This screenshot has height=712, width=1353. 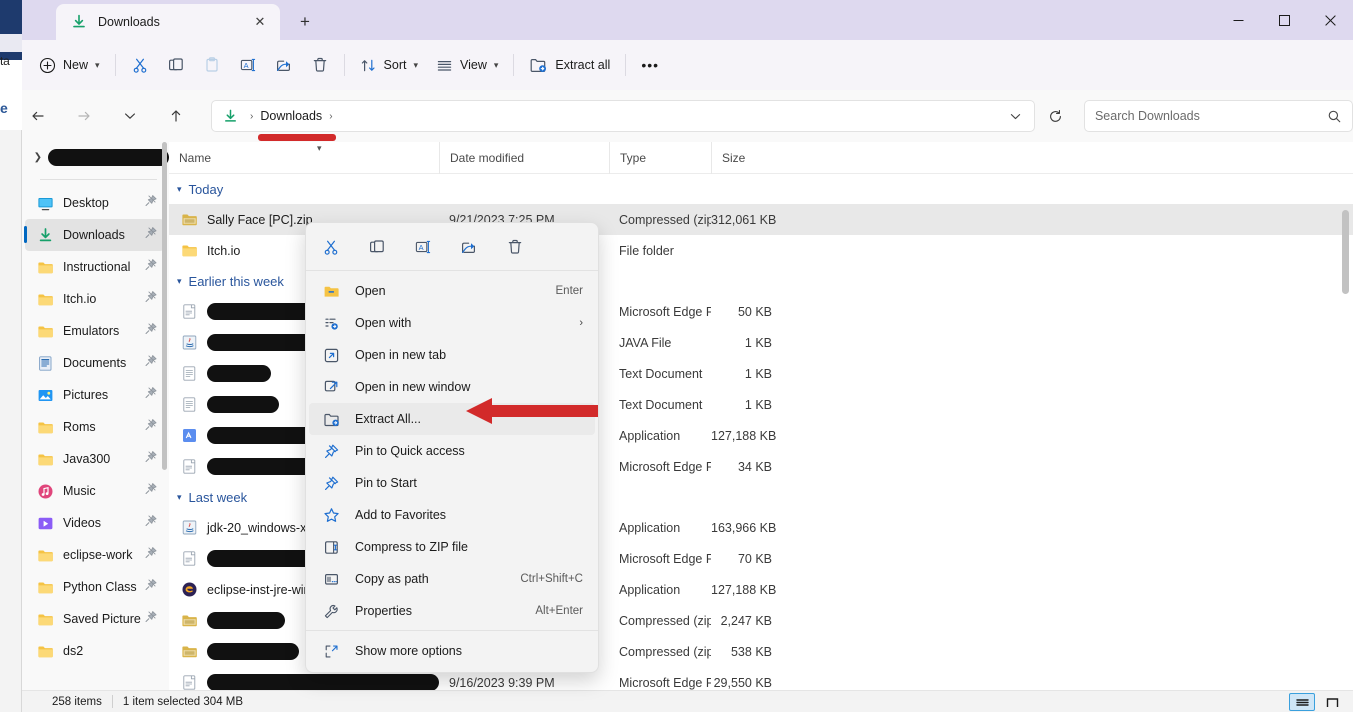 I want to click on large-icons-view-button, so click(x=1332, y=702).